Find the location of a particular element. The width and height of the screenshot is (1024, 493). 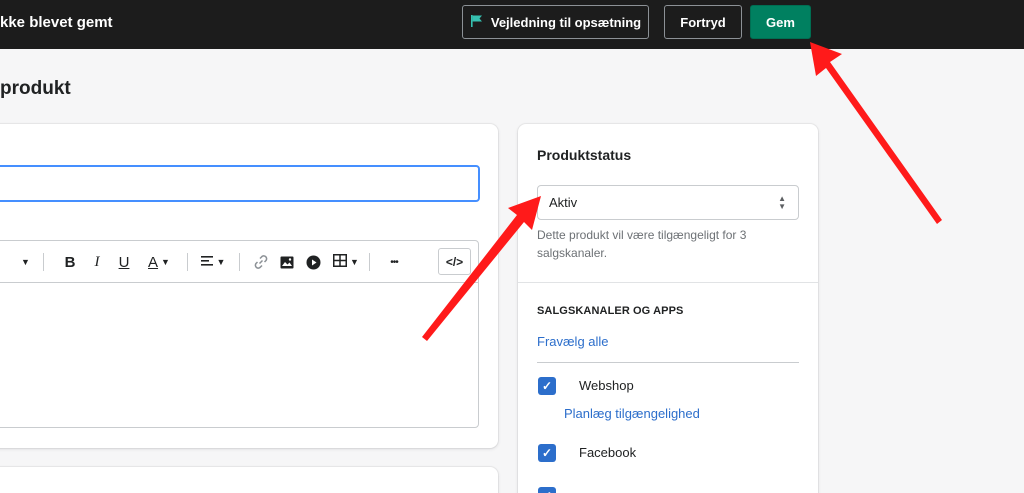

media-card is located at coordinates (249, 480).